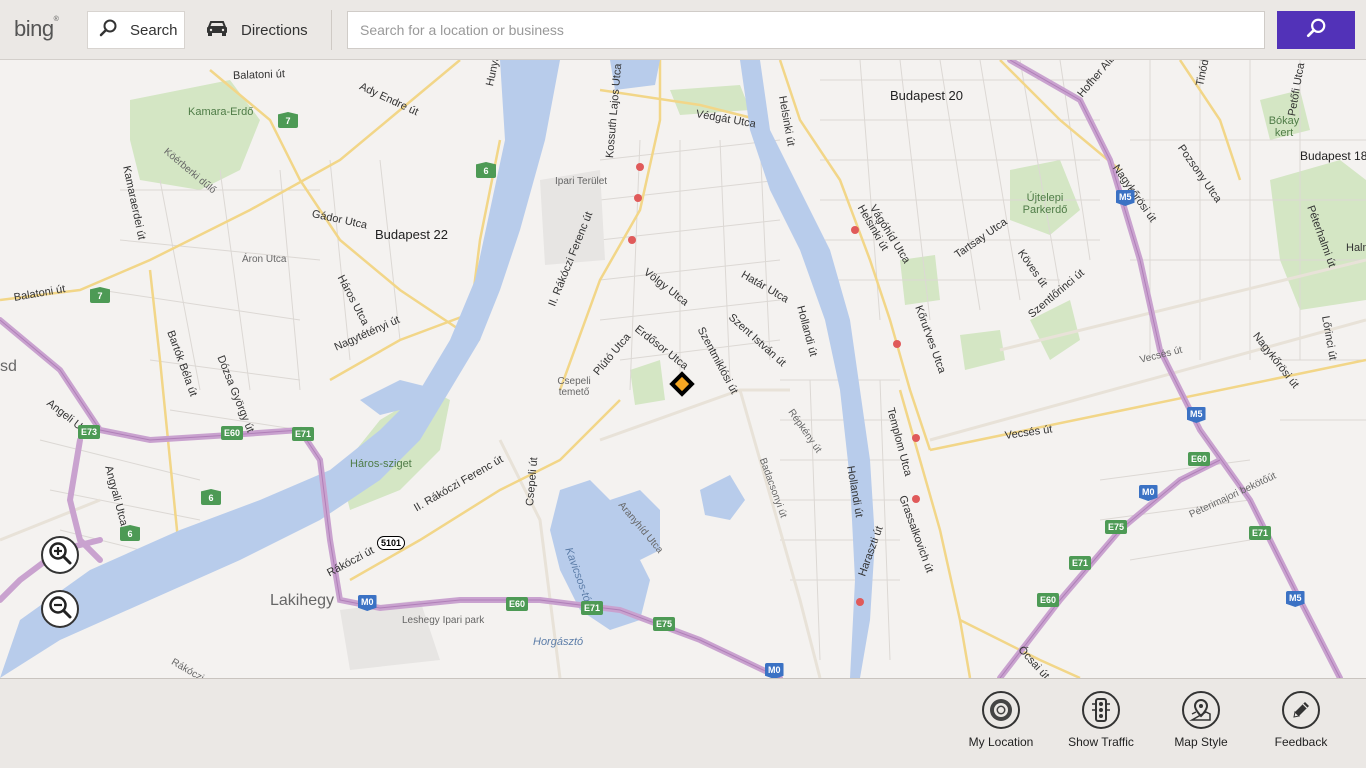 This screenshot has height=768, width=1366. Describe the element at coordinates (1001, 742) in the screenshot. I see `my-location-label: My Location` at that location.